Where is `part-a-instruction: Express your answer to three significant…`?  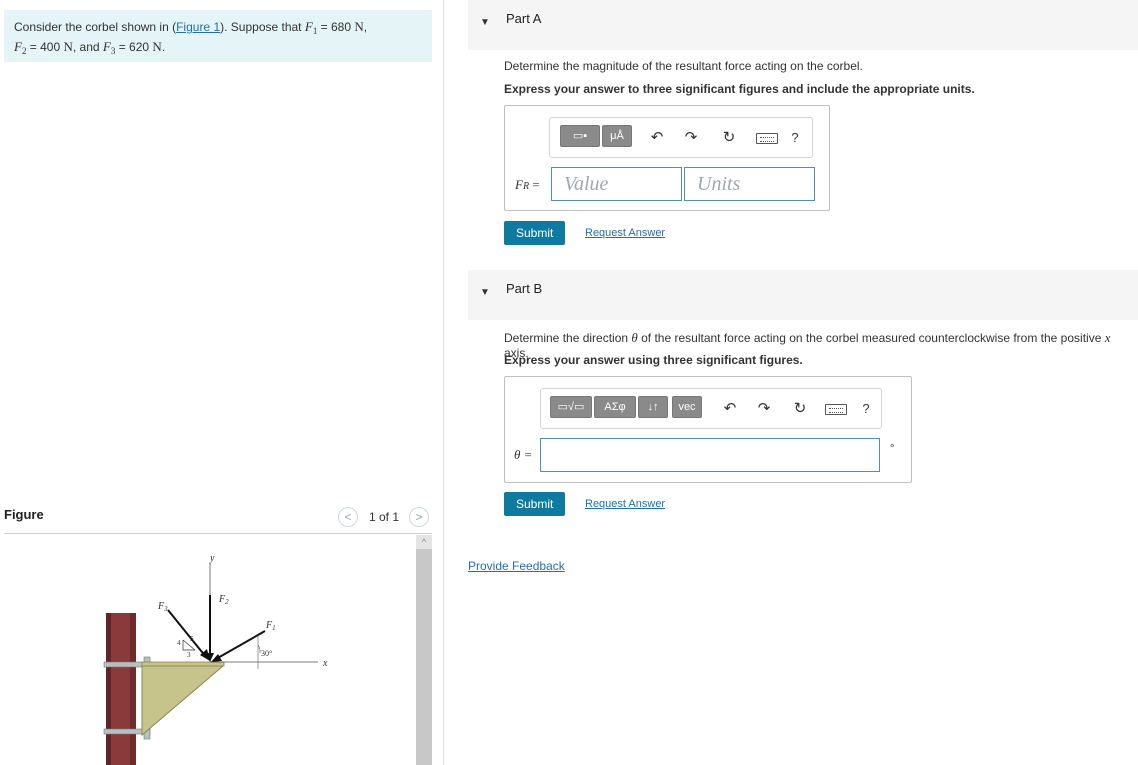 part-a-instruction: Express your answer to three significant… is located at coordinates (739, 89).